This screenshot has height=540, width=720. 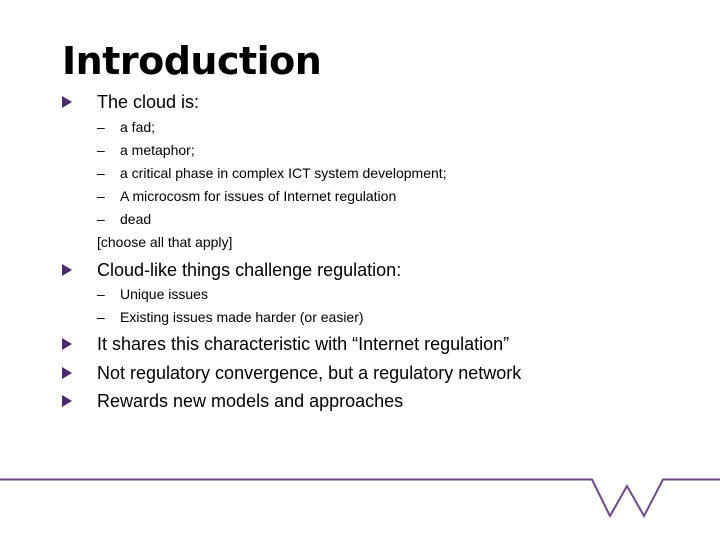 I want to click on footer-line-icon, so click(x=360, y=498).